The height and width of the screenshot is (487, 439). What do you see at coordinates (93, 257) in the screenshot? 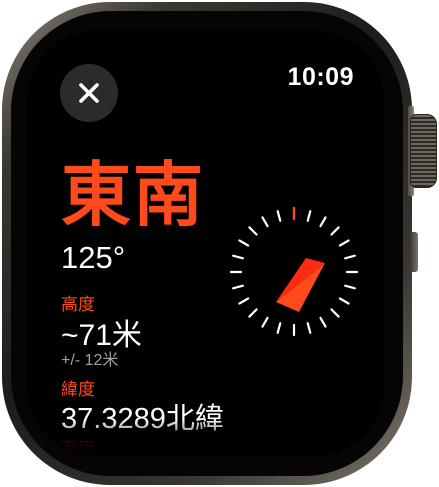
I see `heading-degrees: 125°` at bounding box center [93, 257].